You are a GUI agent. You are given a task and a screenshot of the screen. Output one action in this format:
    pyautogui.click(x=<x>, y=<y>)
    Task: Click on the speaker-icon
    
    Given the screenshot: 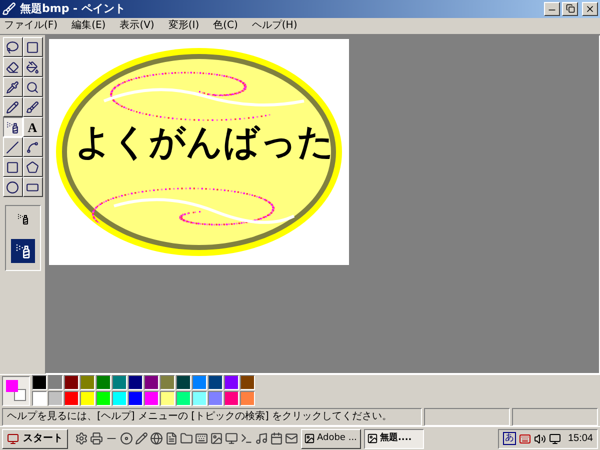 What is the action you would take?
    pyautogui.click(x=540, y=438)
    